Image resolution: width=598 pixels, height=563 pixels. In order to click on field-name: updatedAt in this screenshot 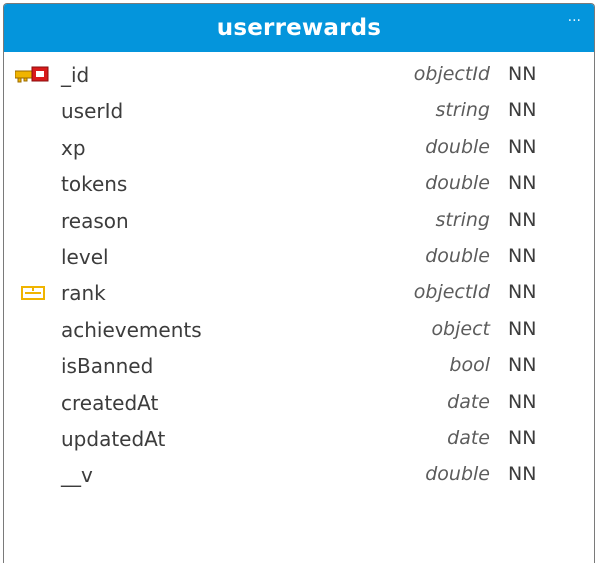, I will do `click(113, 438)`.